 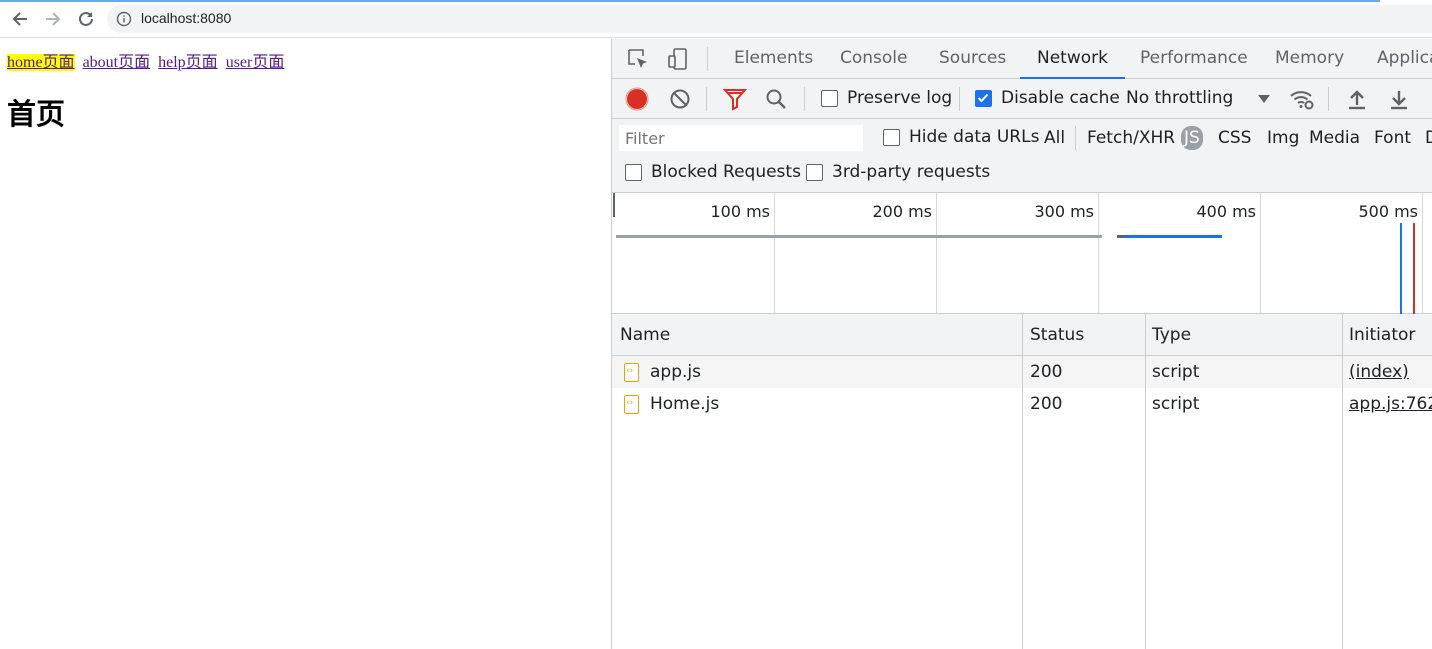 I want to click on load-event-line, so click(x=1414, y=268).